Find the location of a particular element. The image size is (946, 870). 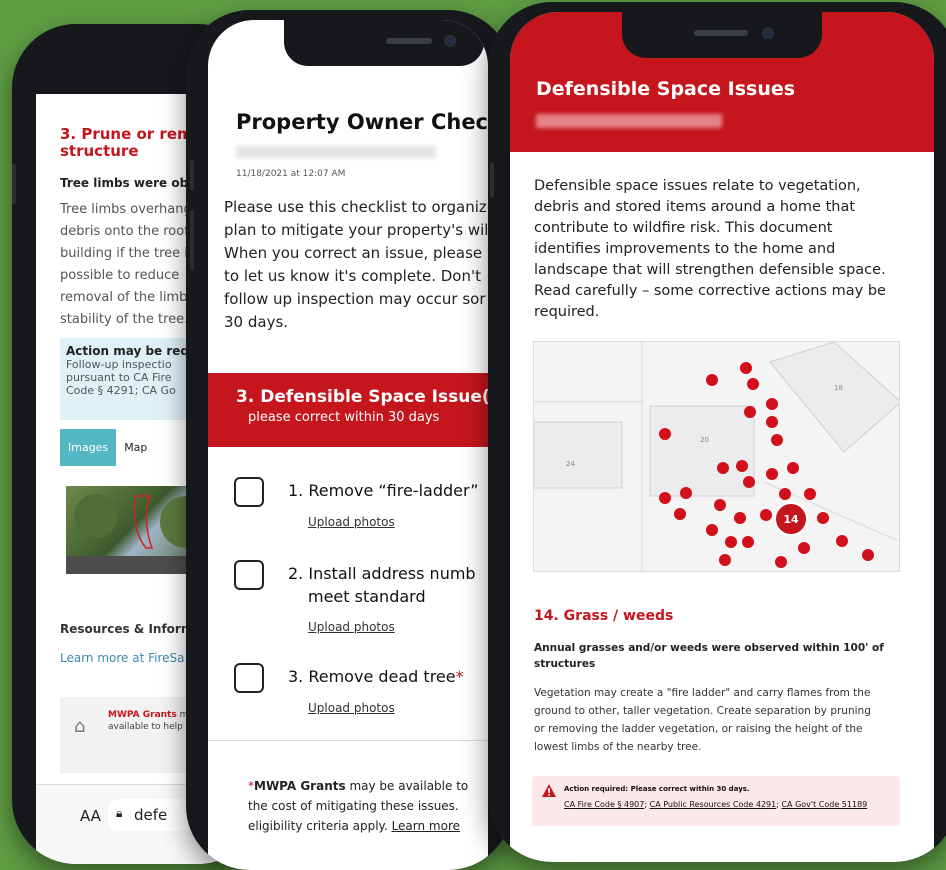

task-label: 1. Remove “fire-ladder” is located at coordinates (383, 490).